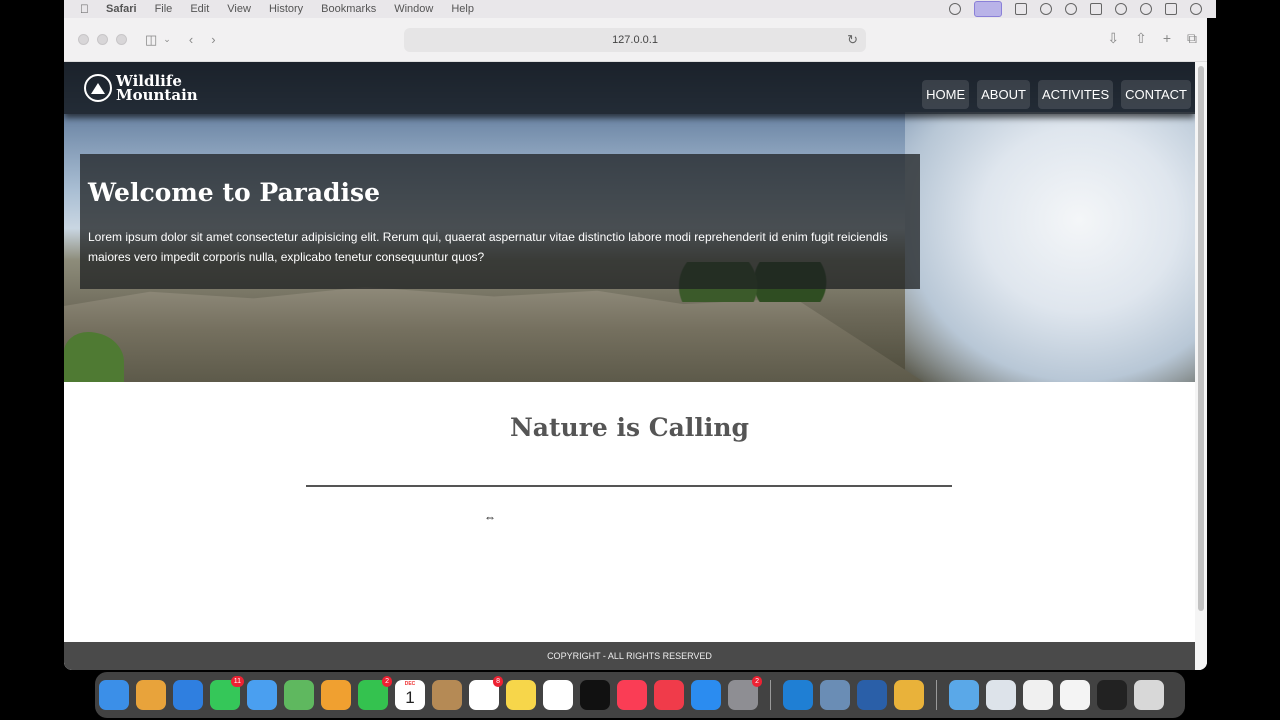 This screenshot has width=1280, height=720. What do you see at coordinates (490, 517) in the screenshot?
I see `resize-cursor-icon: ⇔` at bounding box center [490, 517].